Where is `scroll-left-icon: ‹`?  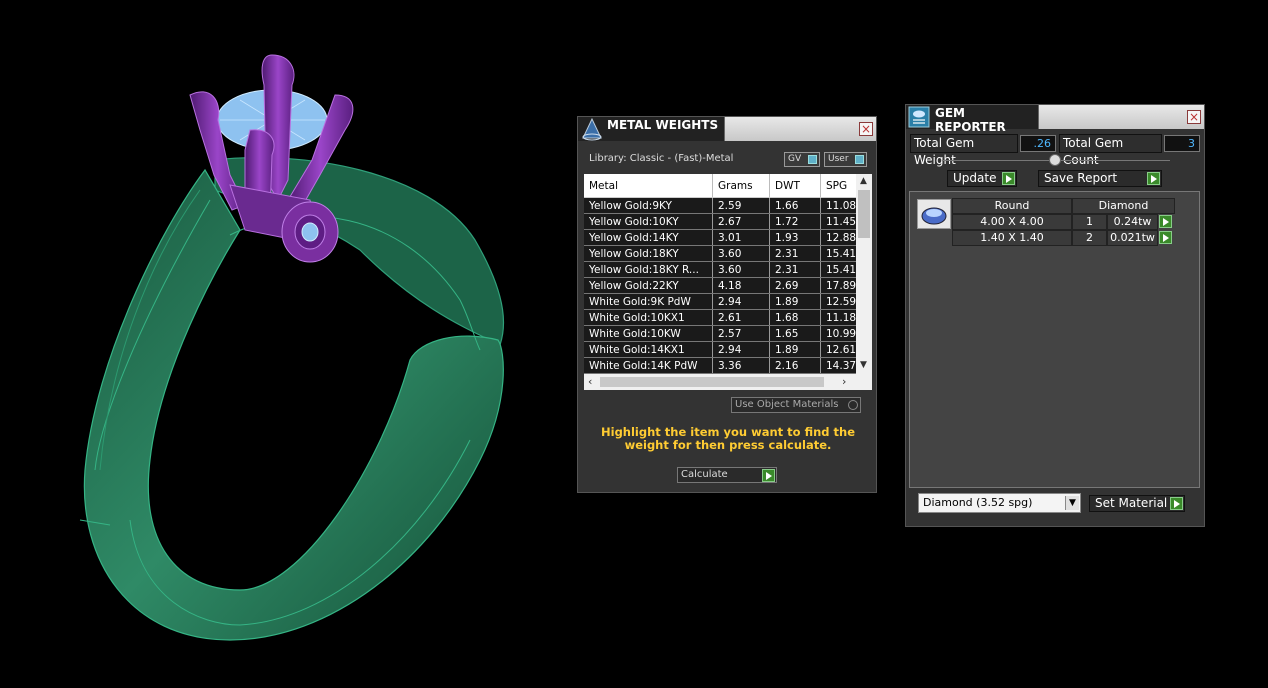 scroll-left-icon: ‹ is located at coordinates (590, 381).